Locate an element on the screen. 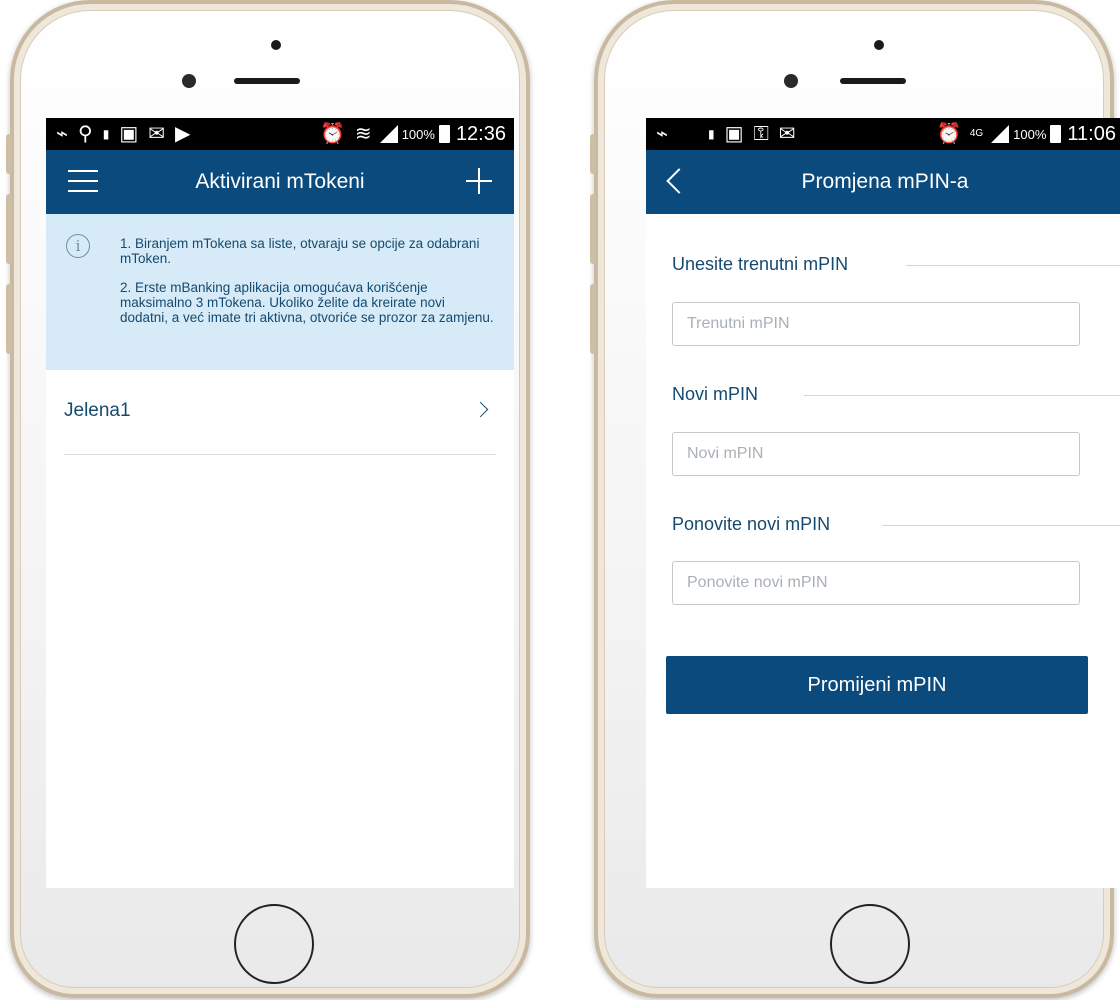  location-icon: ⚲ is located at coordinates (85, 134).